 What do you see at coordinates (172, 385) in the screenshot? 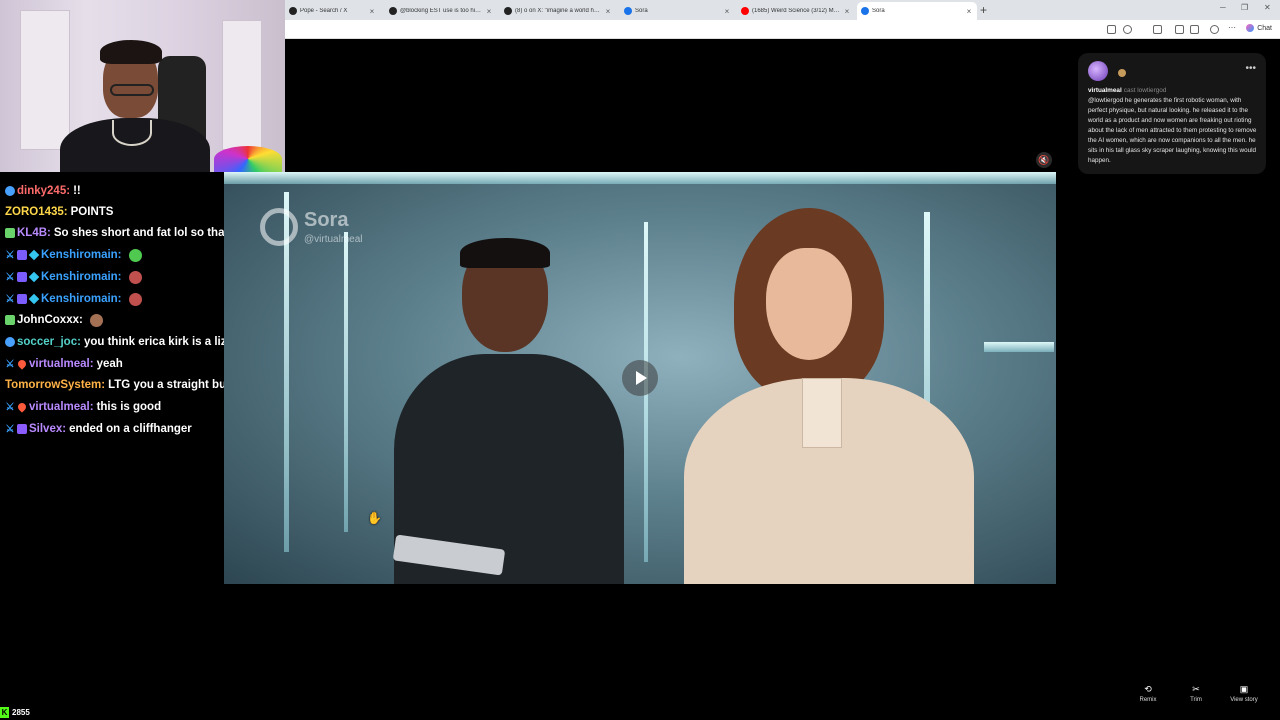
I see `chat-text: LTG you a straight bum` at bounding box center [172, 385].